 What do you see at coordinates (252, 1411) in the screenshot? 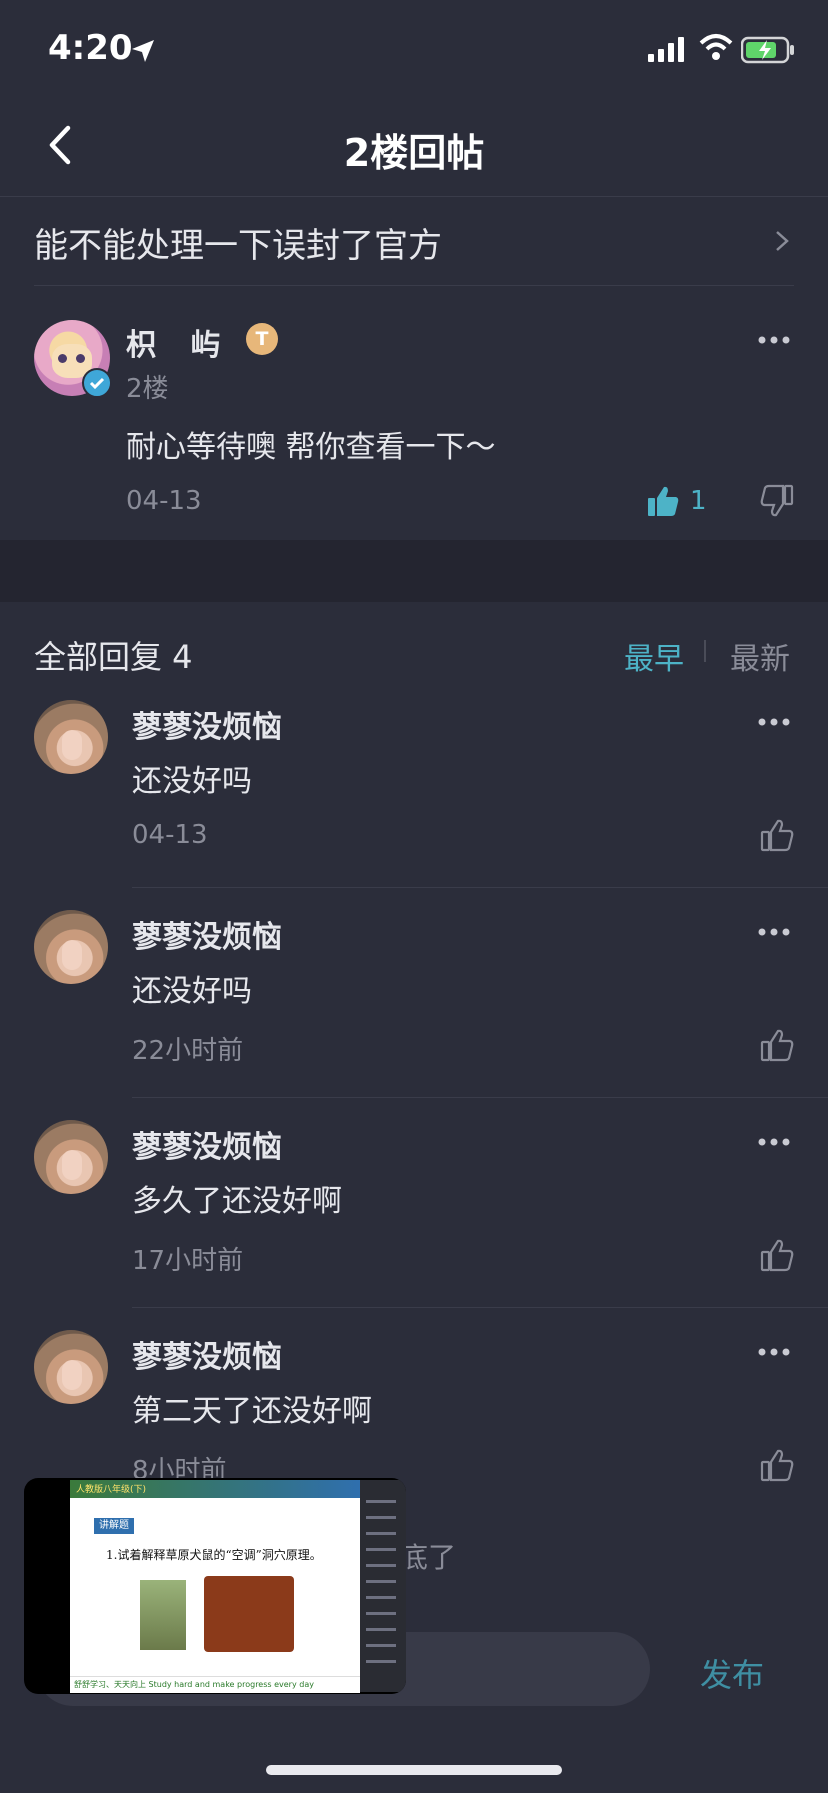
I see `reply-text: 第二天了还没好啊` at bounding box center [252, 1411].